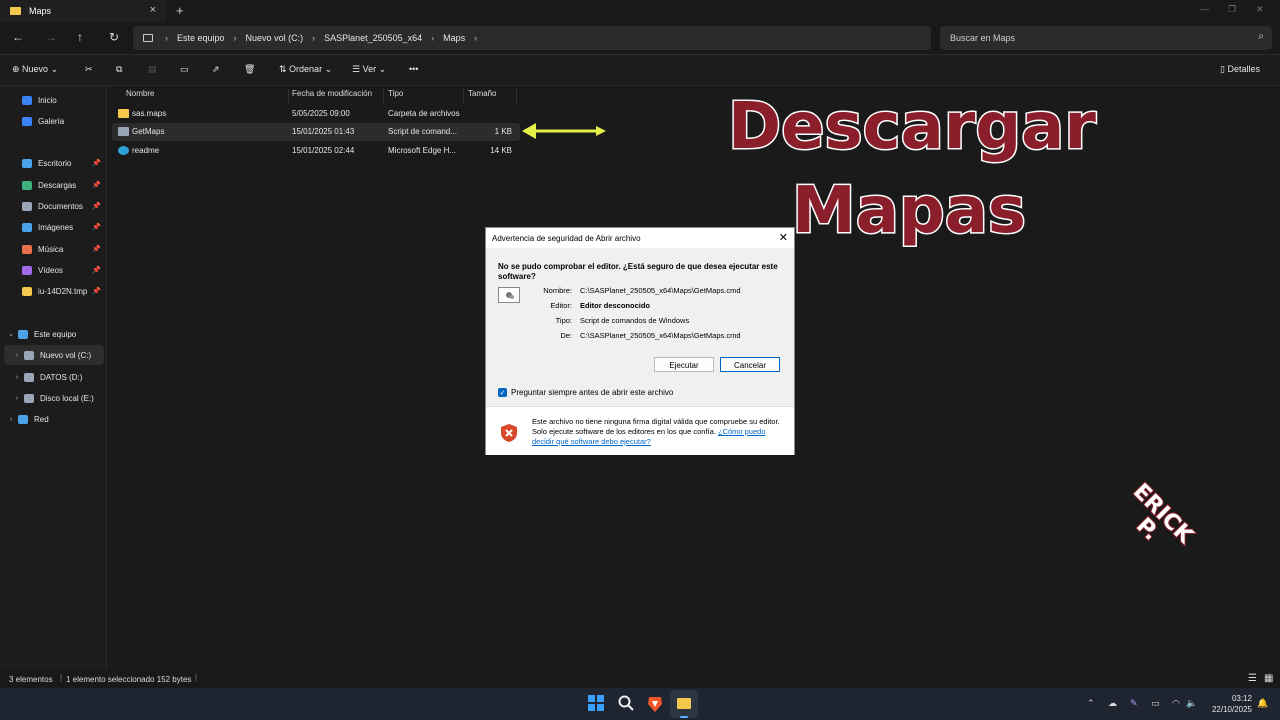 This screenshot has width=1280, height=720. What do you see at coordinates (89, 69) in the screenshot?
I see `cut-icon: ✂` at bounding box center [89, 69].